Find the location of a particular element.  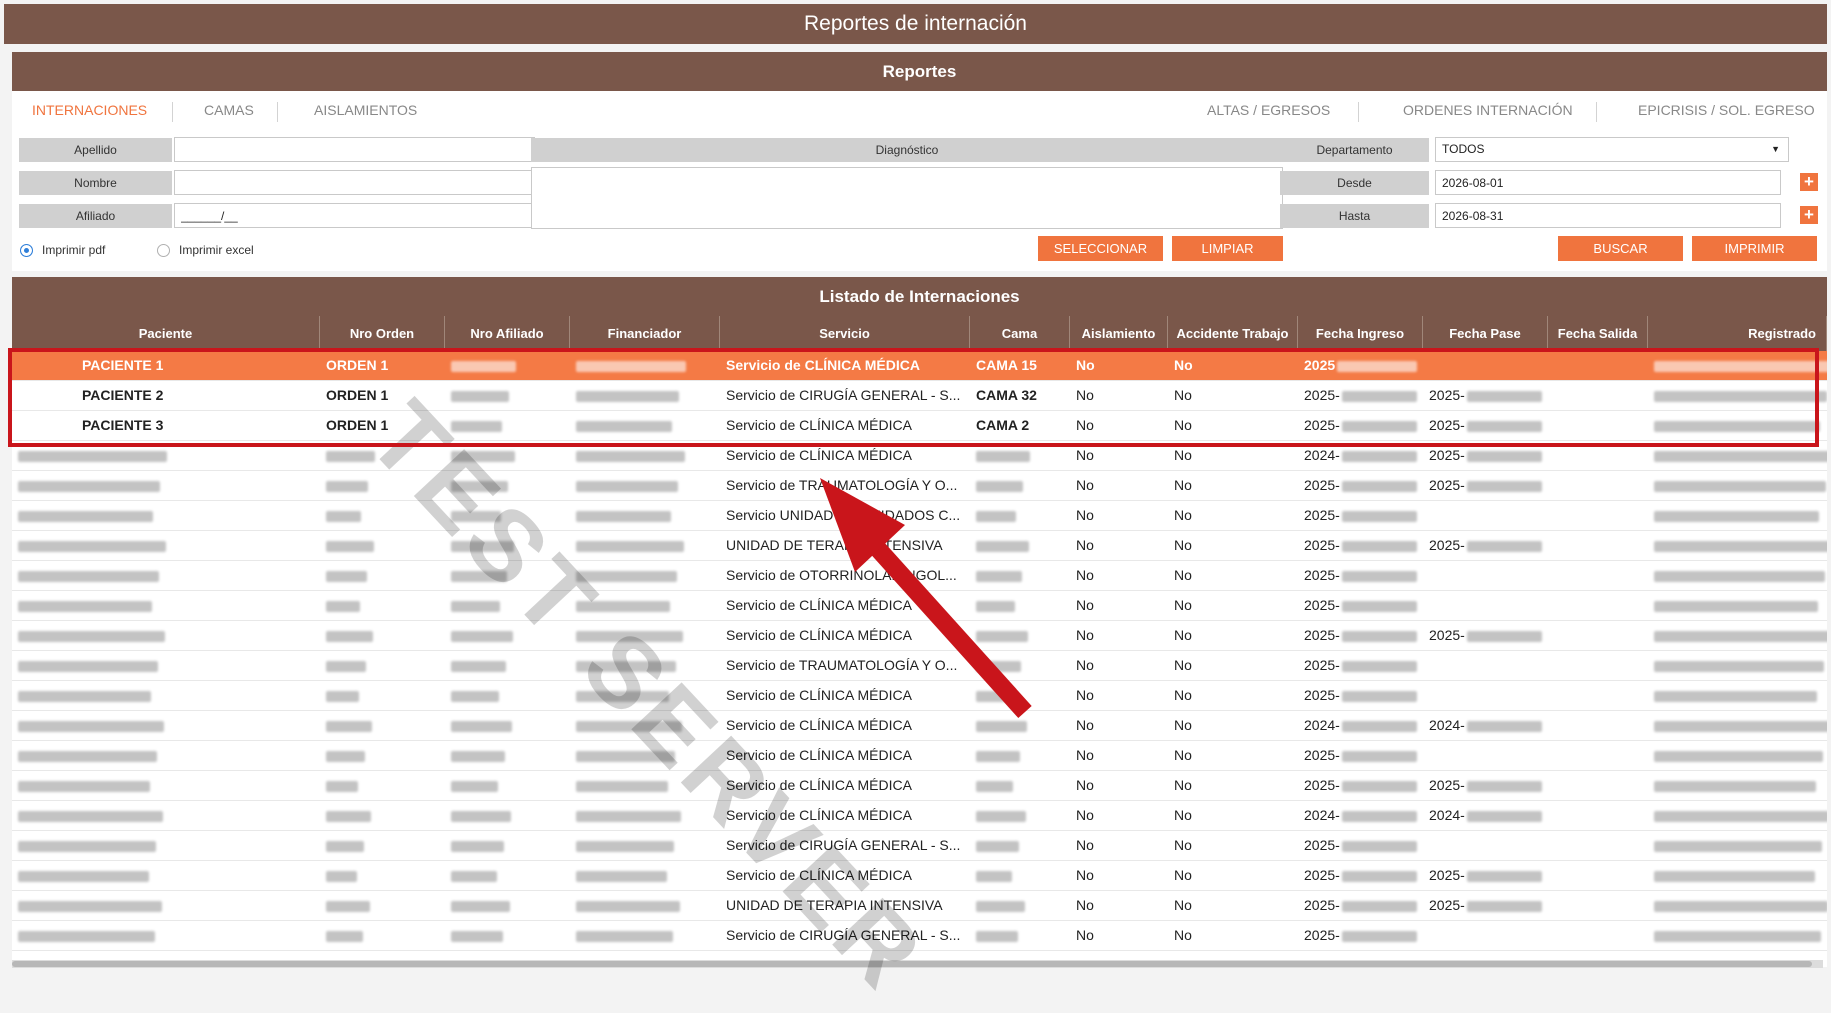

horizontal-scrollbar is located at coordinates (917, 964).